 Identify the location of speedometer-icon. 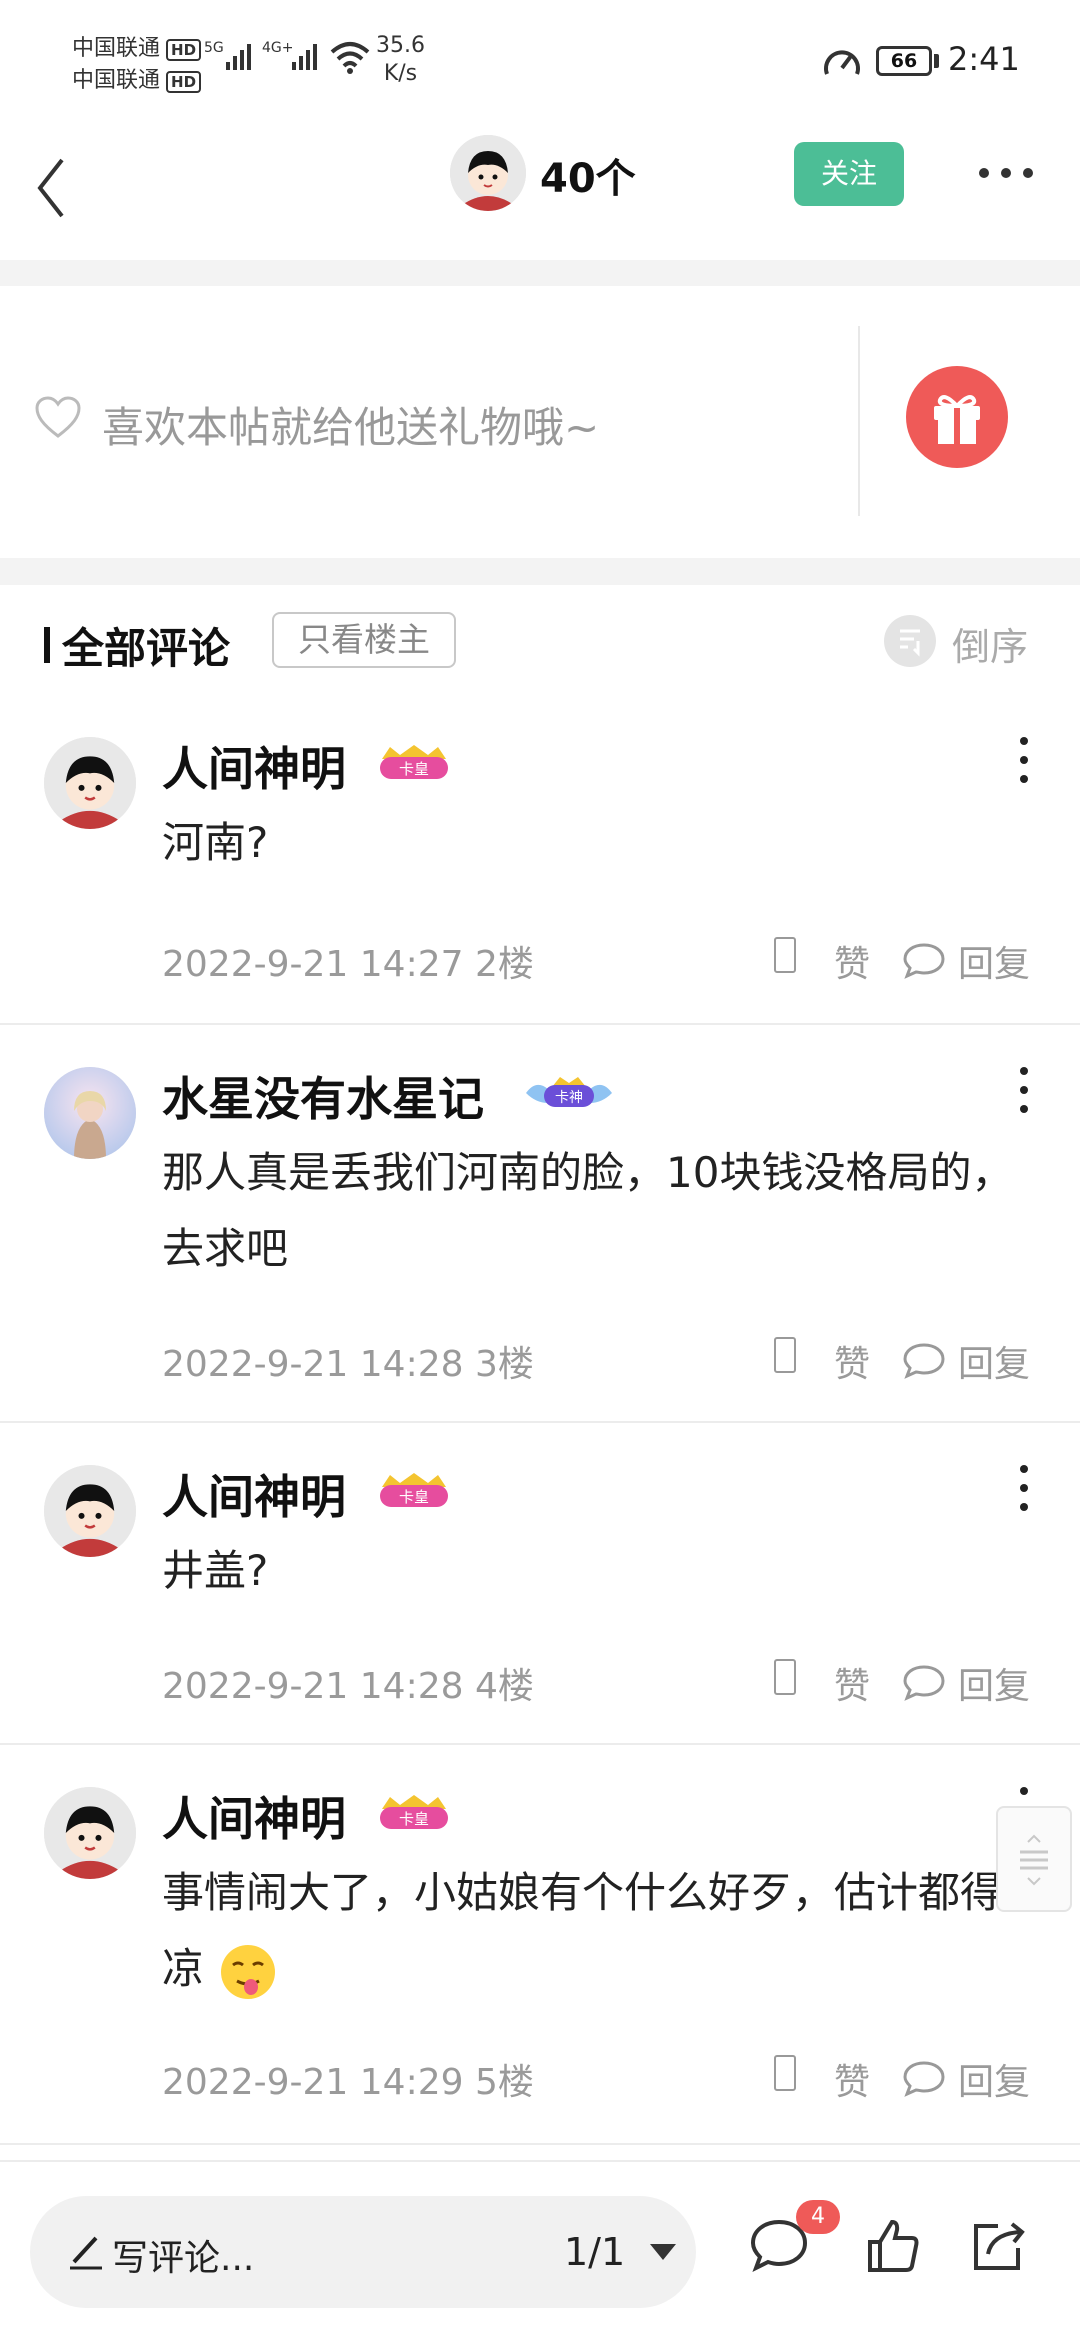
(842, 62).